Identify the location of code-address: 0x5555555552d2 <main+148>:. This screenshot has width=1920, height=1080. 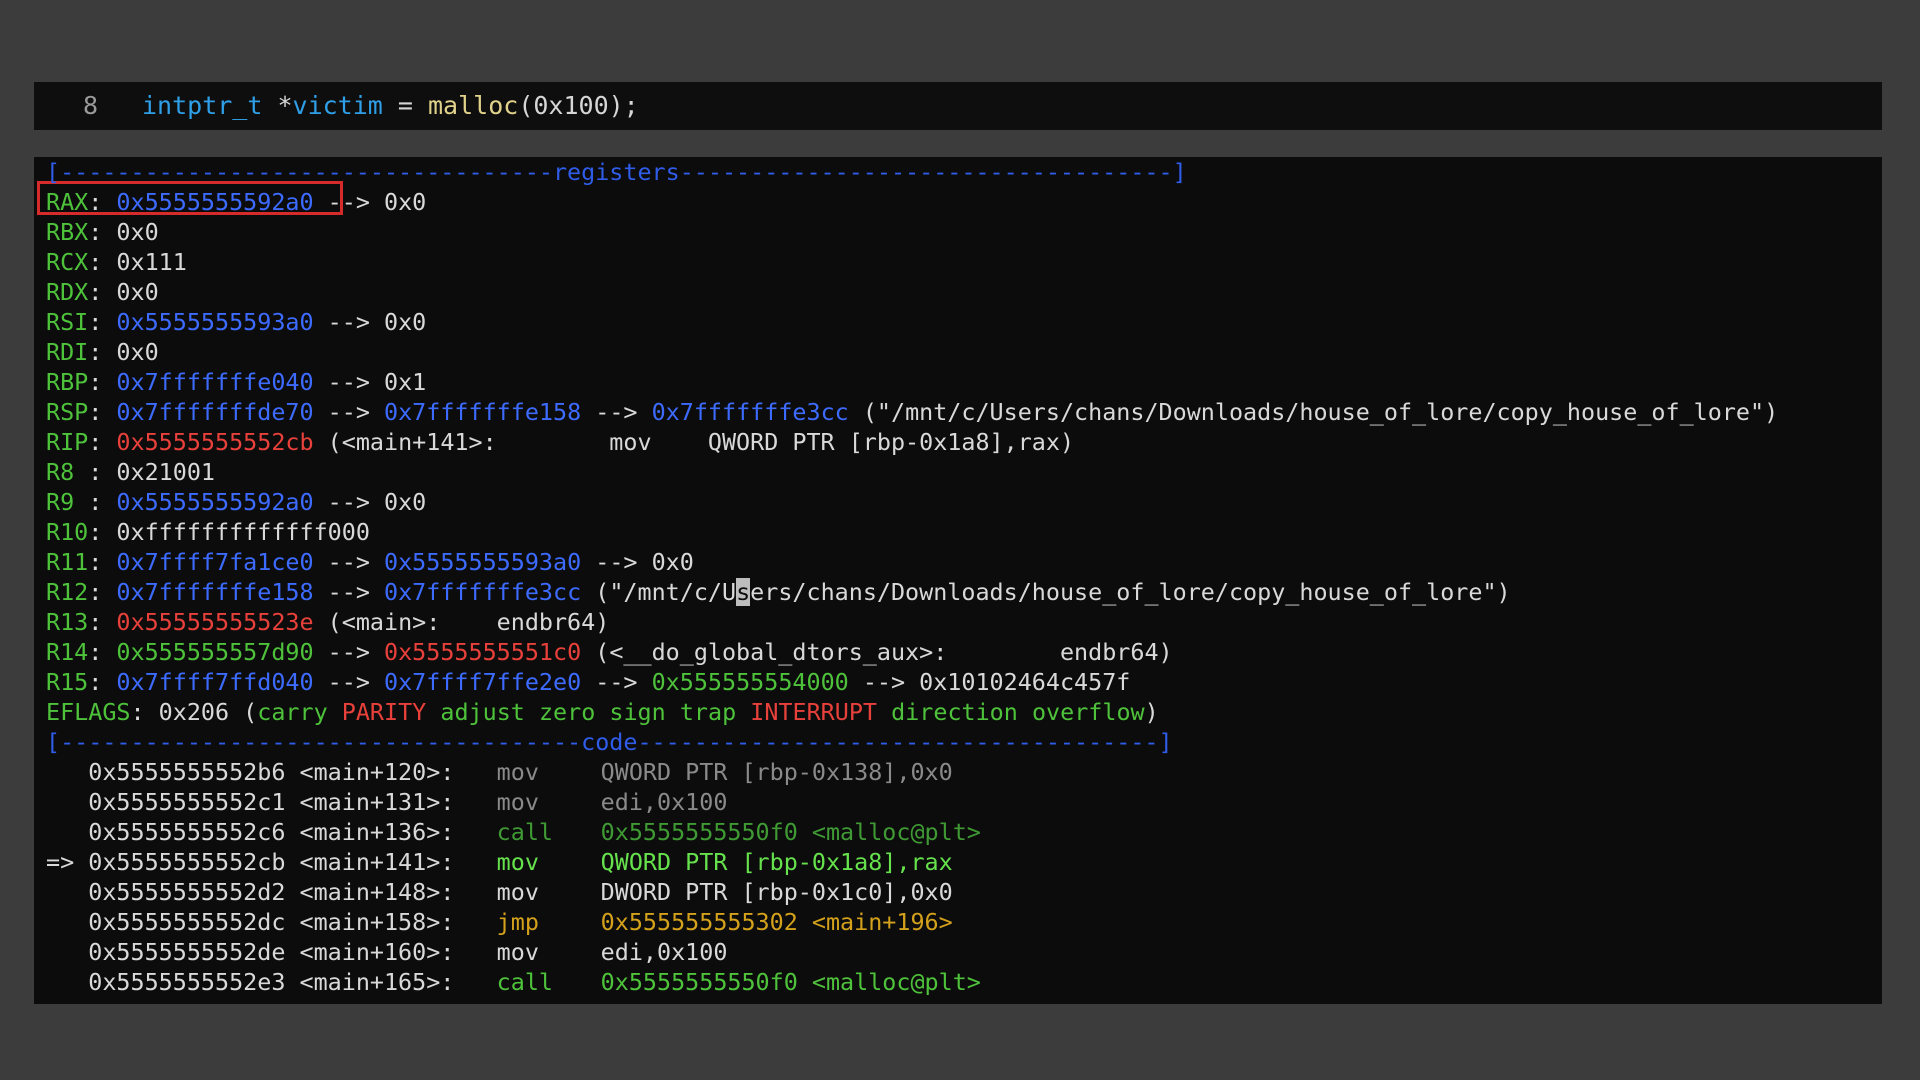
(271, 892).